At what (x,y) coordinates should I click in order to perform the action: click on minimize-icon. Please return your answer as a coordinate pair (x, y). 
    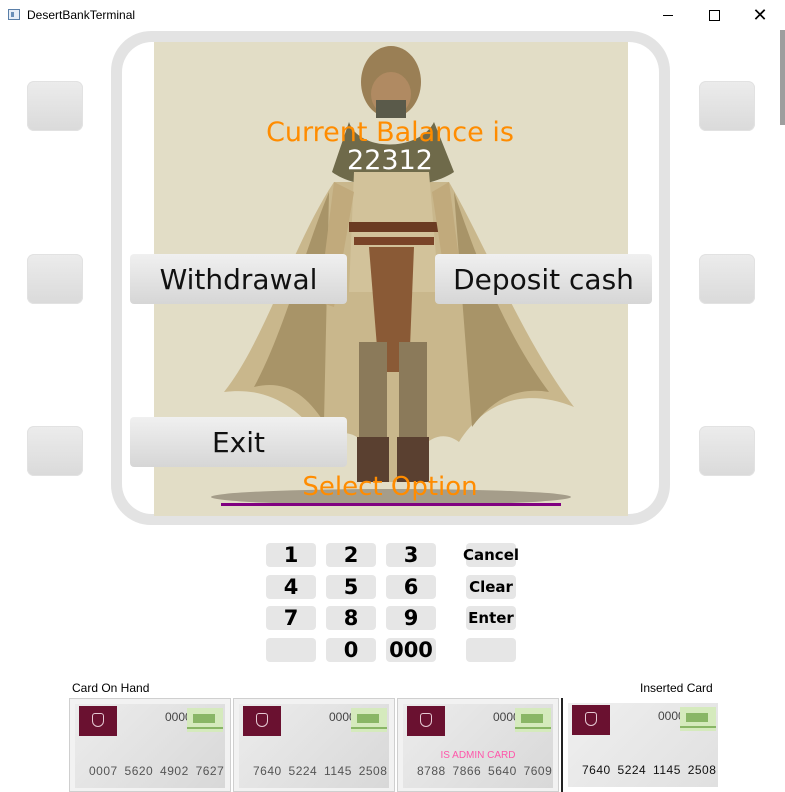
    Looking at the image, I should click on (668, 15).